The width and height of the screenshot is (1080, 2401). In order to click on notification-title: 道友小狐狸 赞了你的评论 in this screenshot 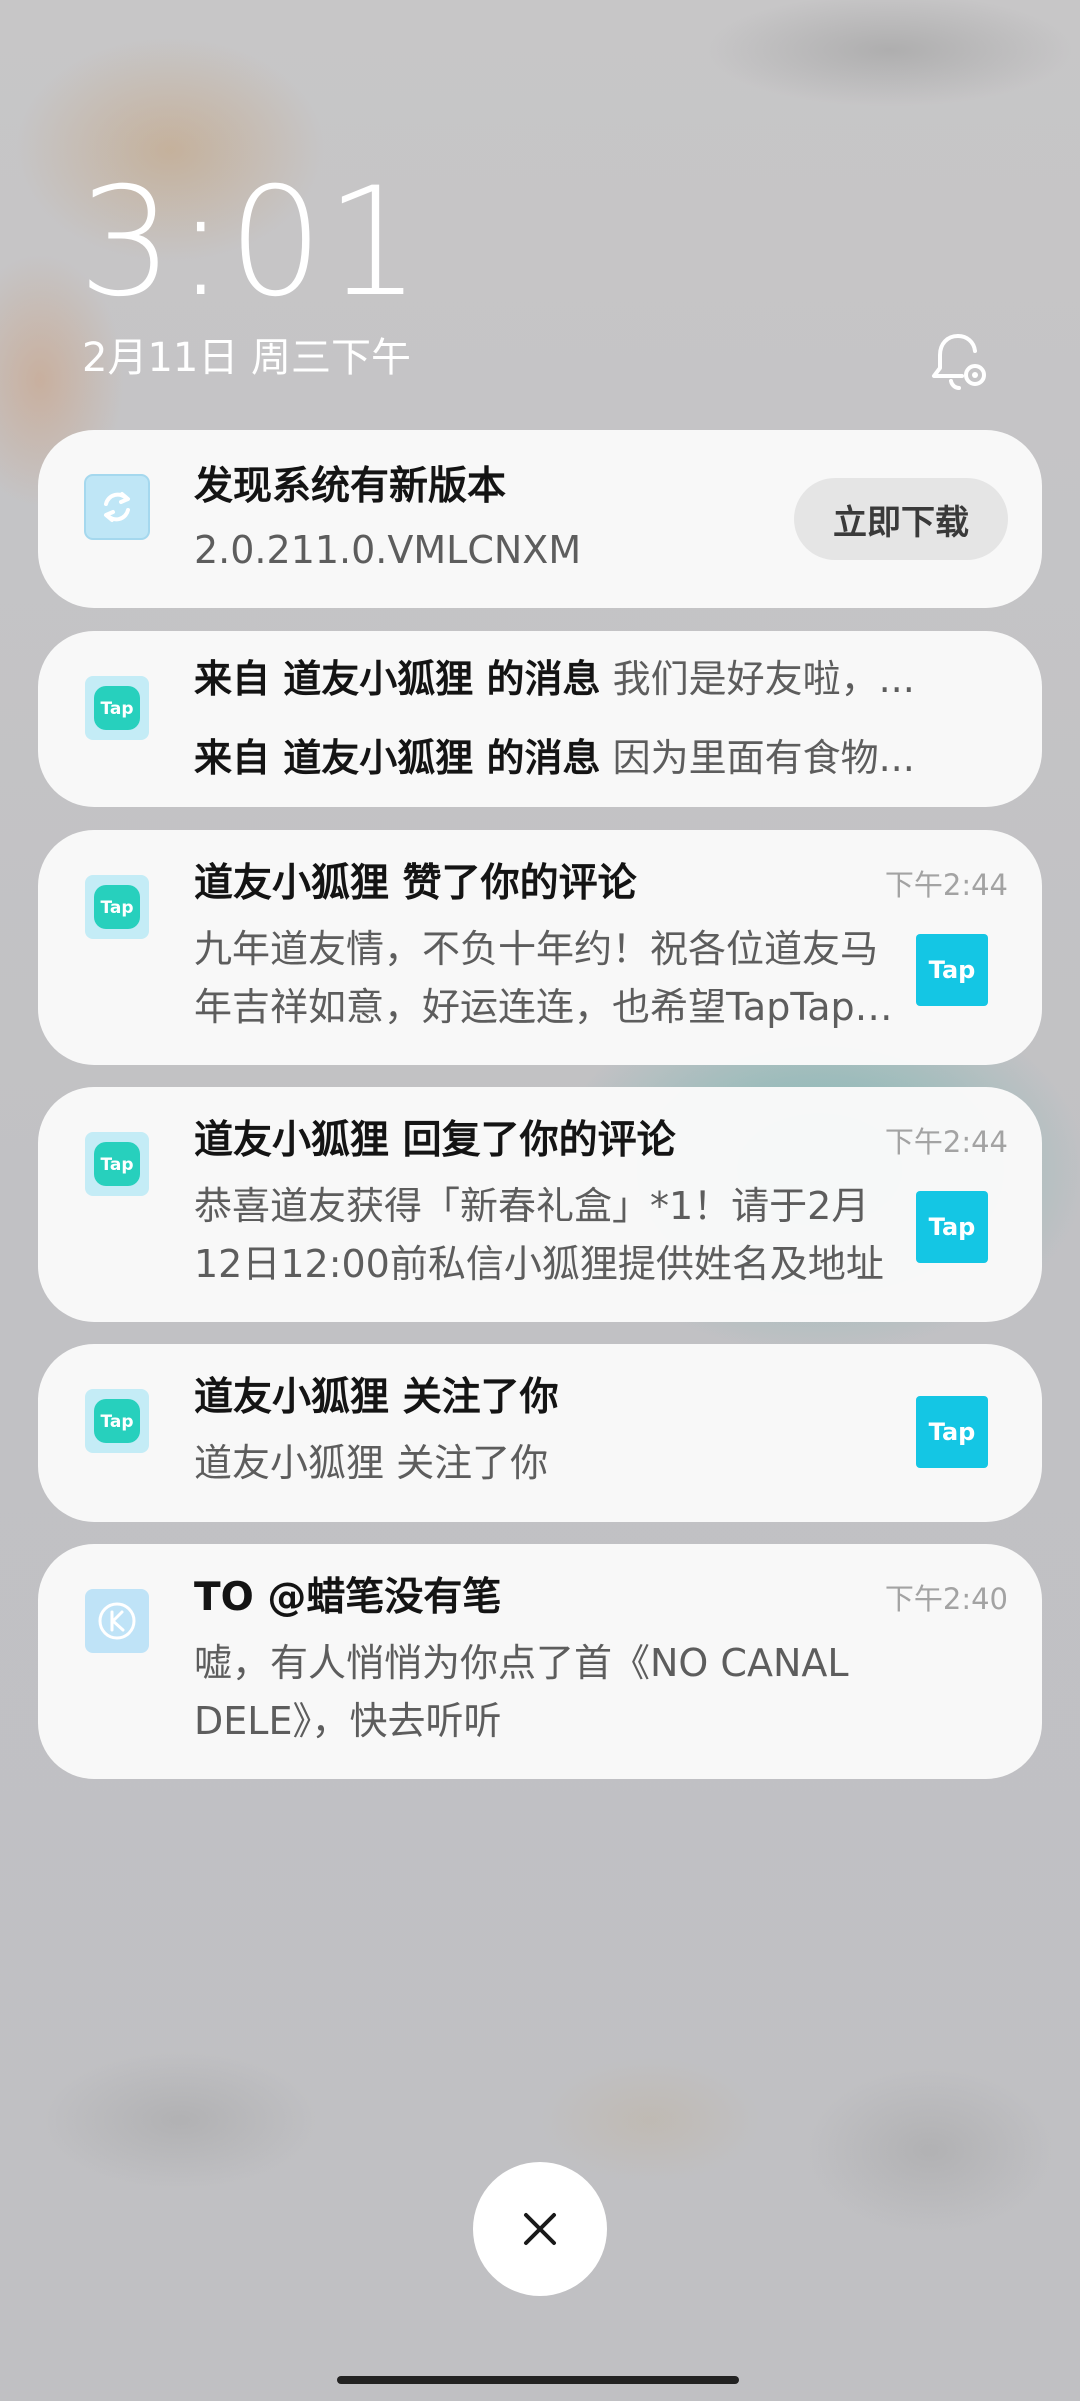, I will do `click(415, 883)`.